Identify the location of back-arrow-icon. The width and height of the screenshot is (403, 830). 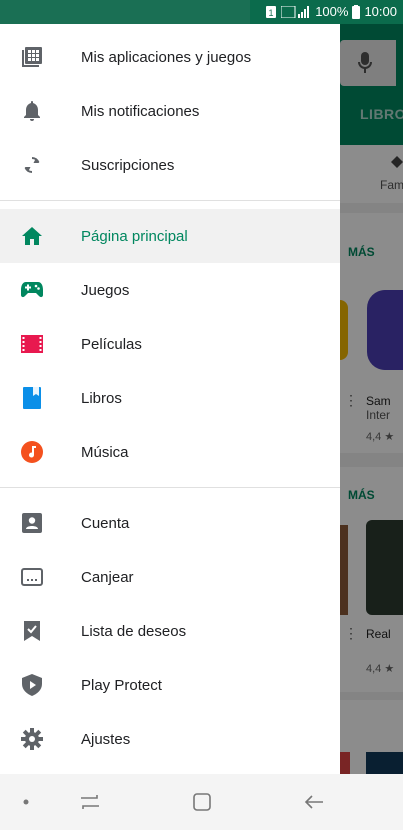
(313, 802).